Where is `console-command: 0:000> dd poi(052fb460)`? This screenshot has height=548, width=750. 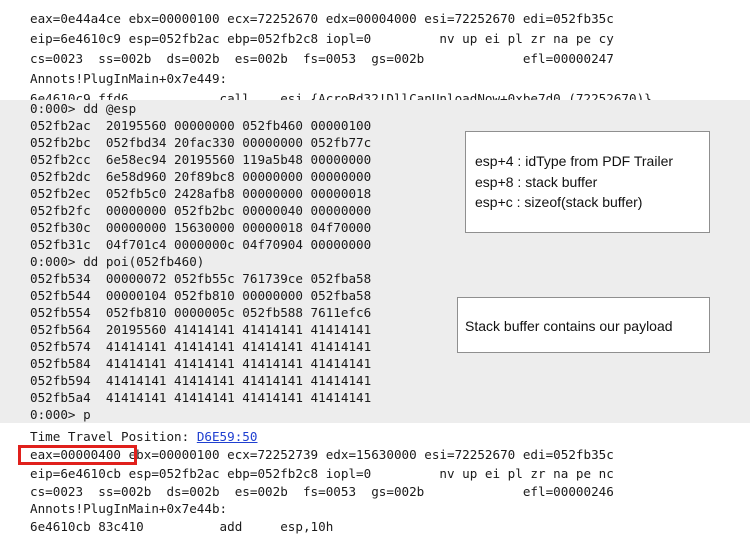
console-command: 0:000> dd poi(052fb460) is located at coordinates (375, 261).